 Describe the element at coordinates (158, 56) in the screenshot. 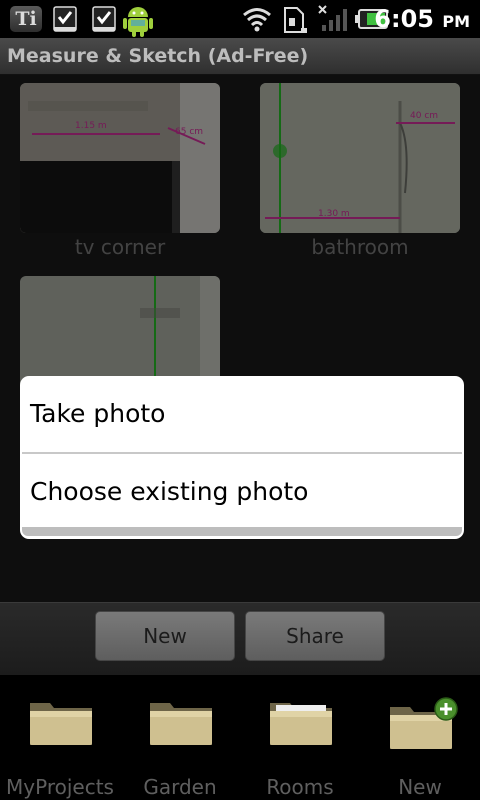

I see `app-title: Measure & Sketch (Ad-Free)` at that location.